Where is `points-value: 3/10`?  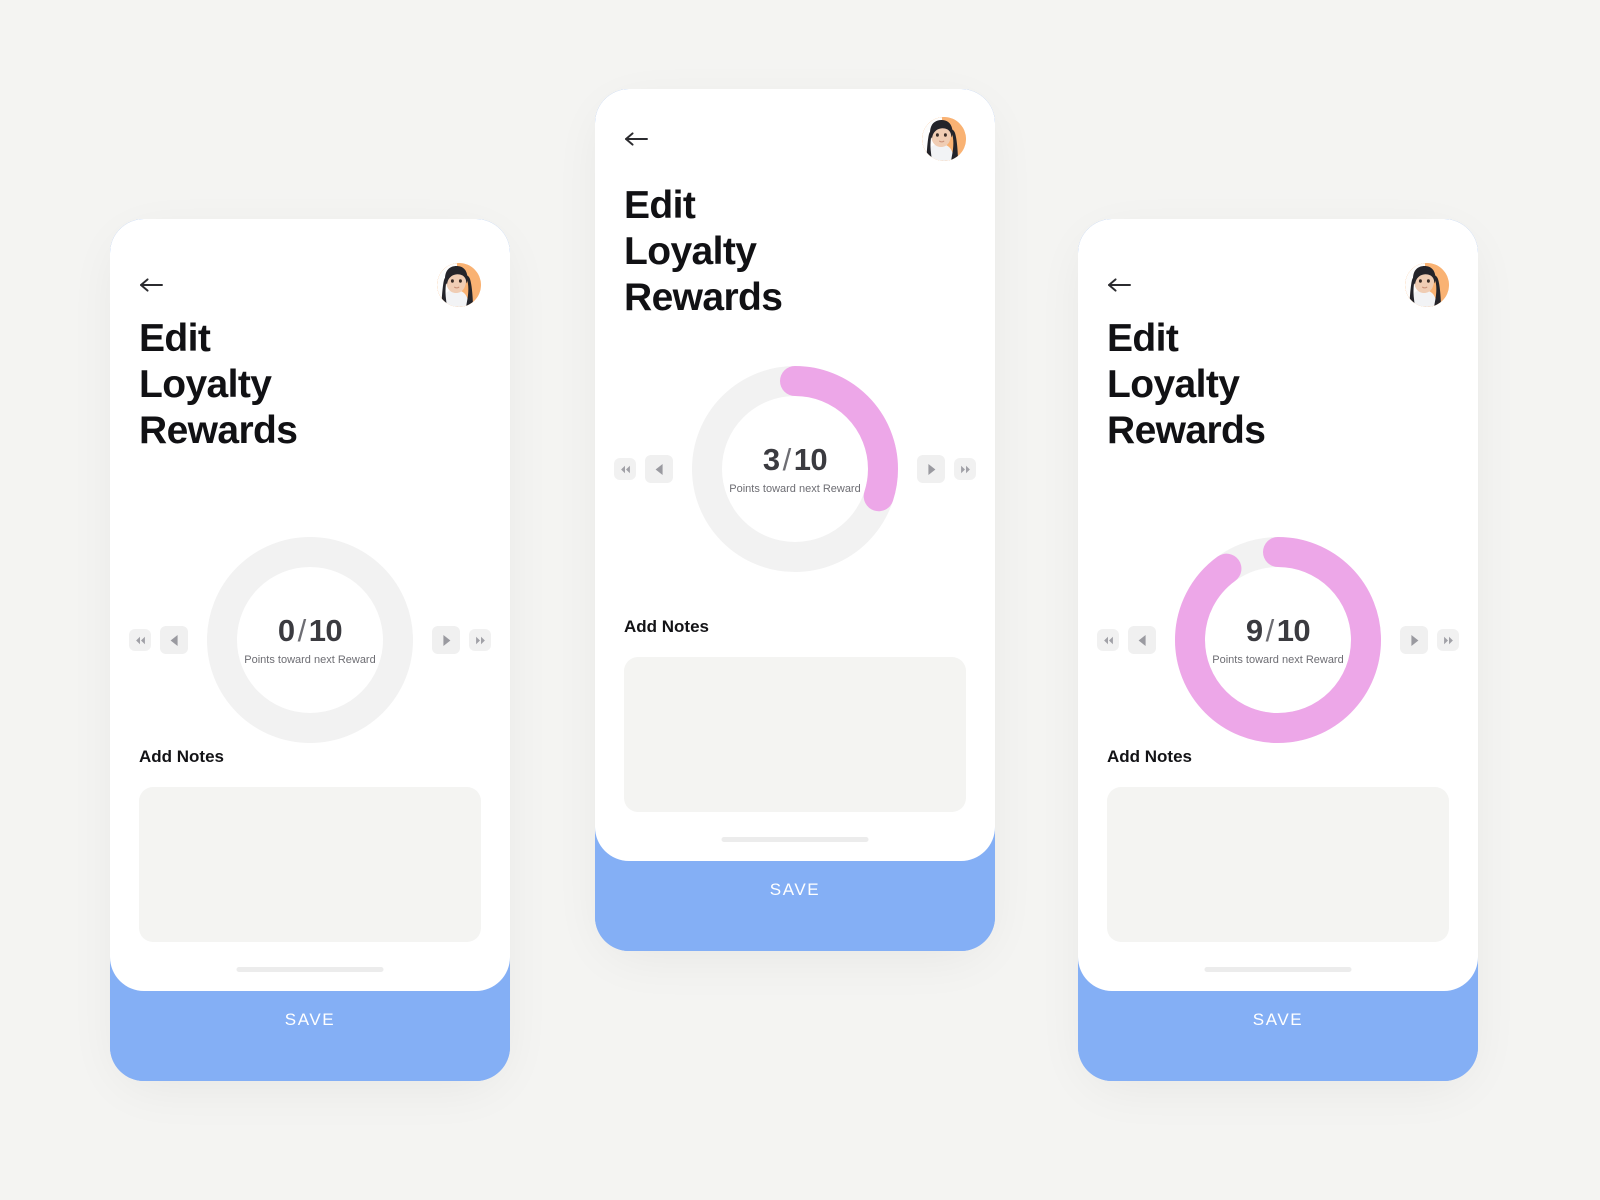 points-value: 3/10 is located at coordinates (794, 459).